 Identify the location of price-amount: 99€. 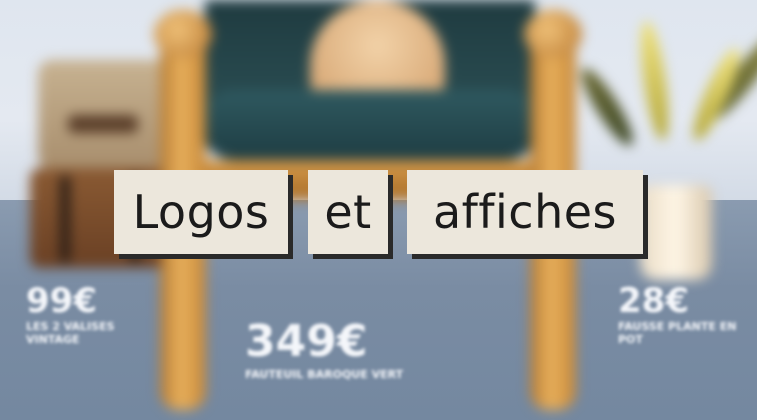
(61, 301).